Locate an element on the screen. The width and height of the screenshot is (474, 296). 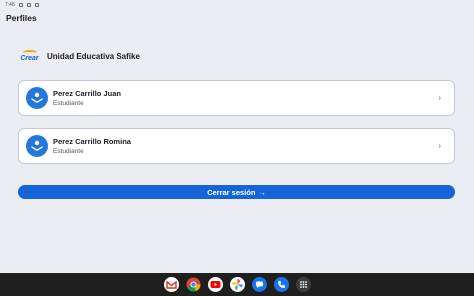
youtube-icon is located at coordinates (215, 284).